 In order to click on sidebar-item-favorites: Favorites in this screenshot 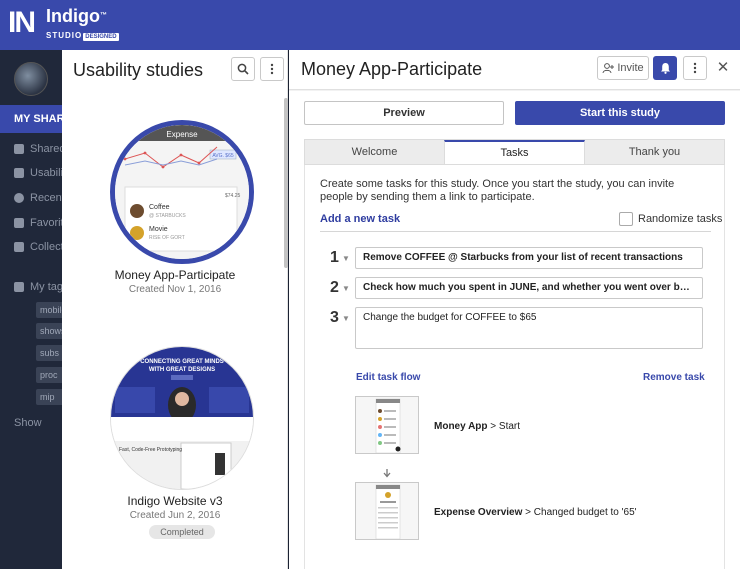, I will do `click(38, 223)`.